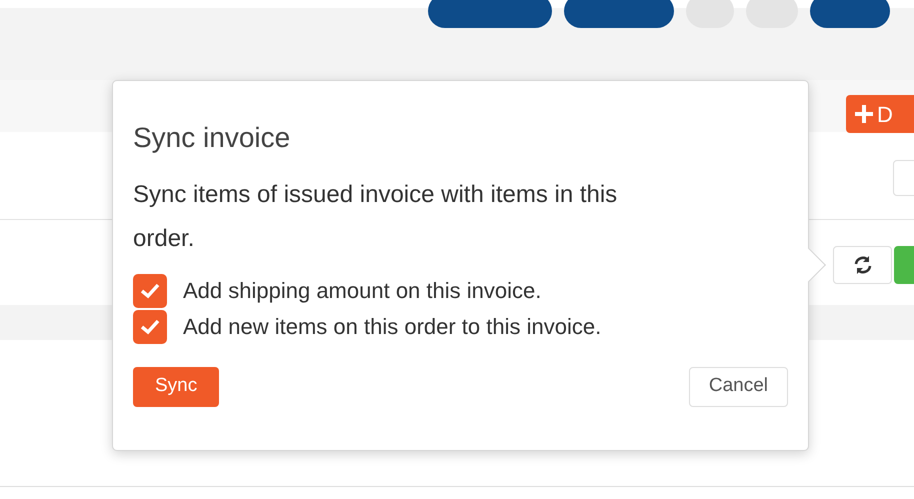 This screenshot has height=499, width=914. I want to click on popover-message: Sync items of issued invoice with items in this order., so click(375, 217).